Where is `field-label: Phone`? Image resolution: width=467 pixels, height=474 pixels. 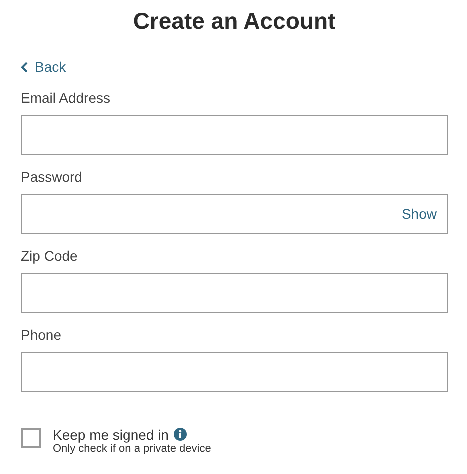
field-label: Phone is located at coordinates (41, 334).